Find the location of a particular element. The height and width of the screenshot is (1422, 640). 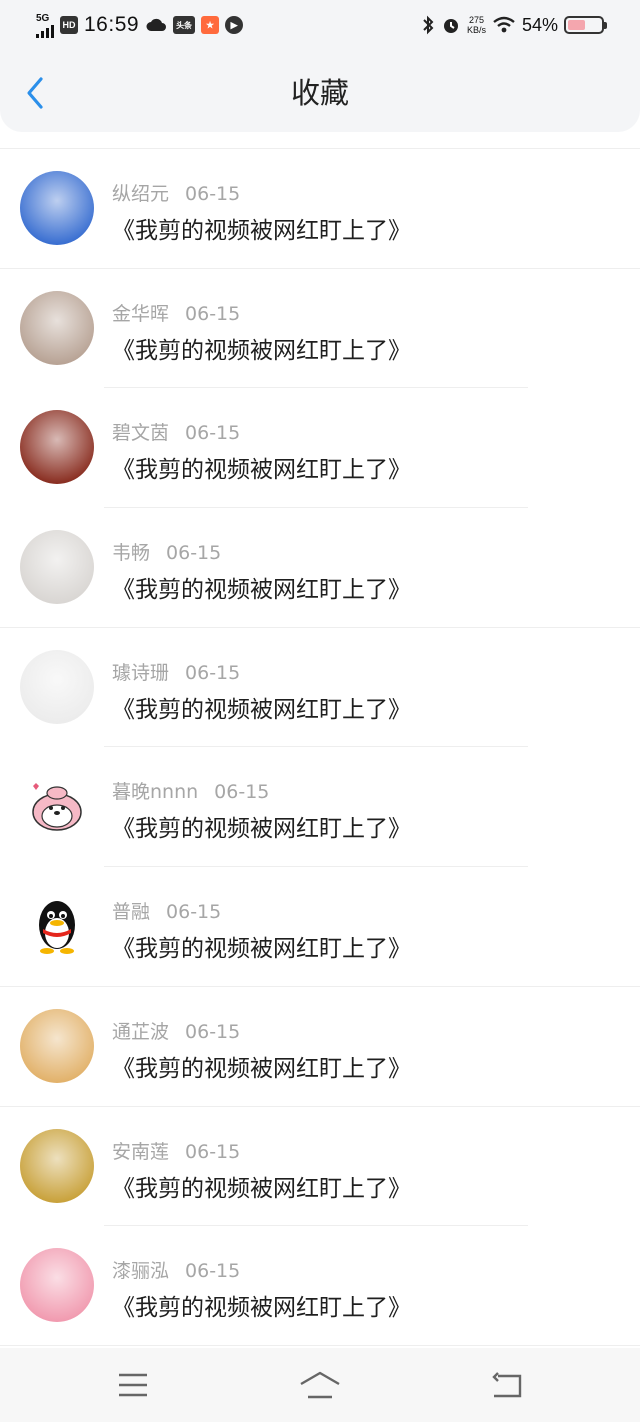

cellular-indicator: 5G is located at coordinates (45, 25).